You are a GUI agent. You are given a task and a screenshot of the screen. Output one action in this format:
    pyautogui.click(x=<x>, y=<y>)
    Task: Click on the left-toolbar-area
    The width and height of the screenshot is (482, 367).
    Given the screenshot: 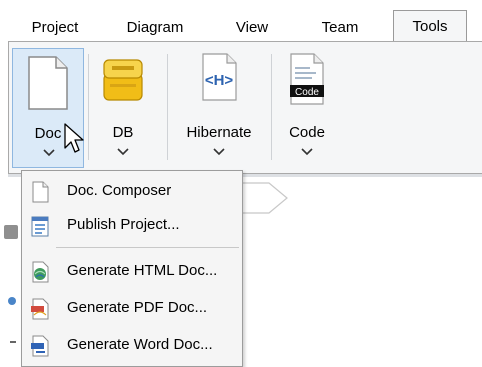 What is the action you would take?
    pyautogui.click(x=10, y=272)
    